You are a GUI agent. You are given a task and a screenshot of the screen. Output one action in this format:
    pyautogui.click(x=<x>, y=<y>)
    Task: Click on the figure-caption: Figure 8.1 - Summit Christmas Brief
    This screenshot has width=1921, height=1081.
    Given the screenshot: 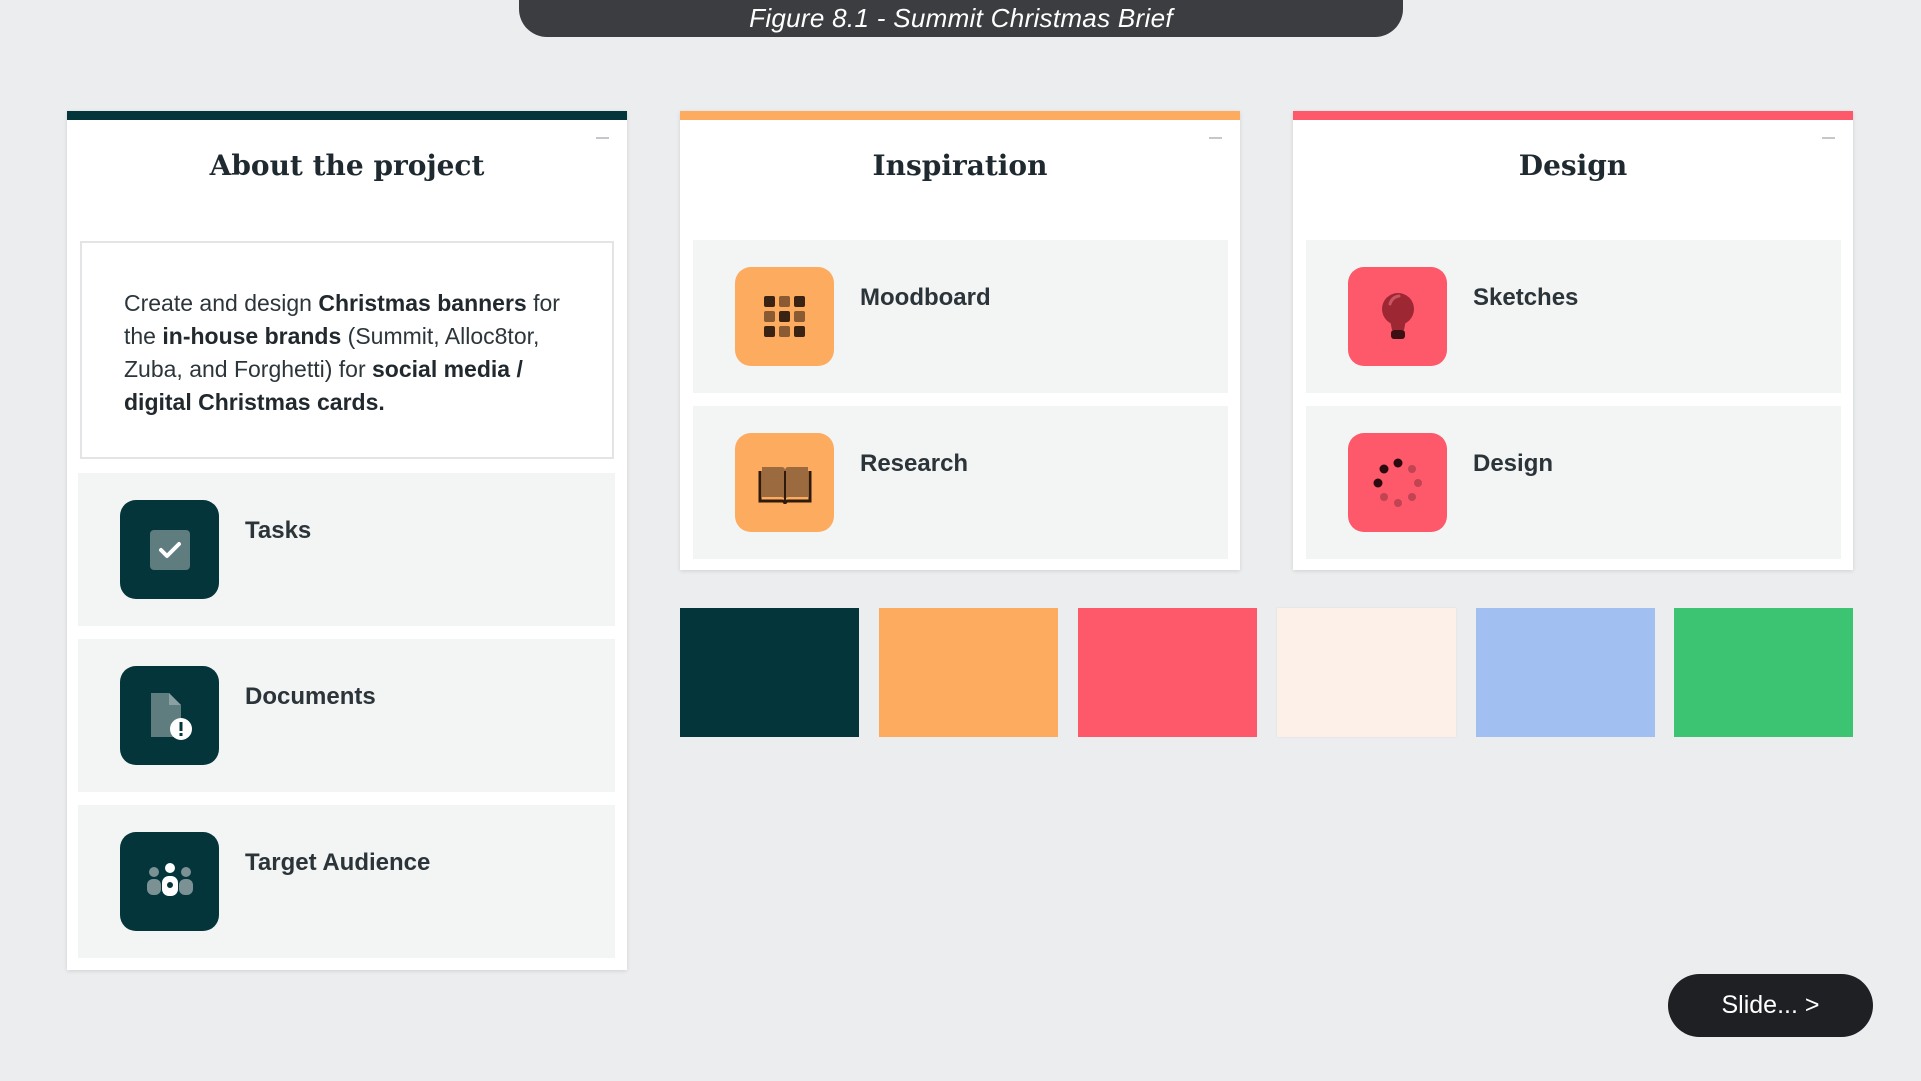 What is the action you would take?
    pyautogui.click(x=961, y=18)
    